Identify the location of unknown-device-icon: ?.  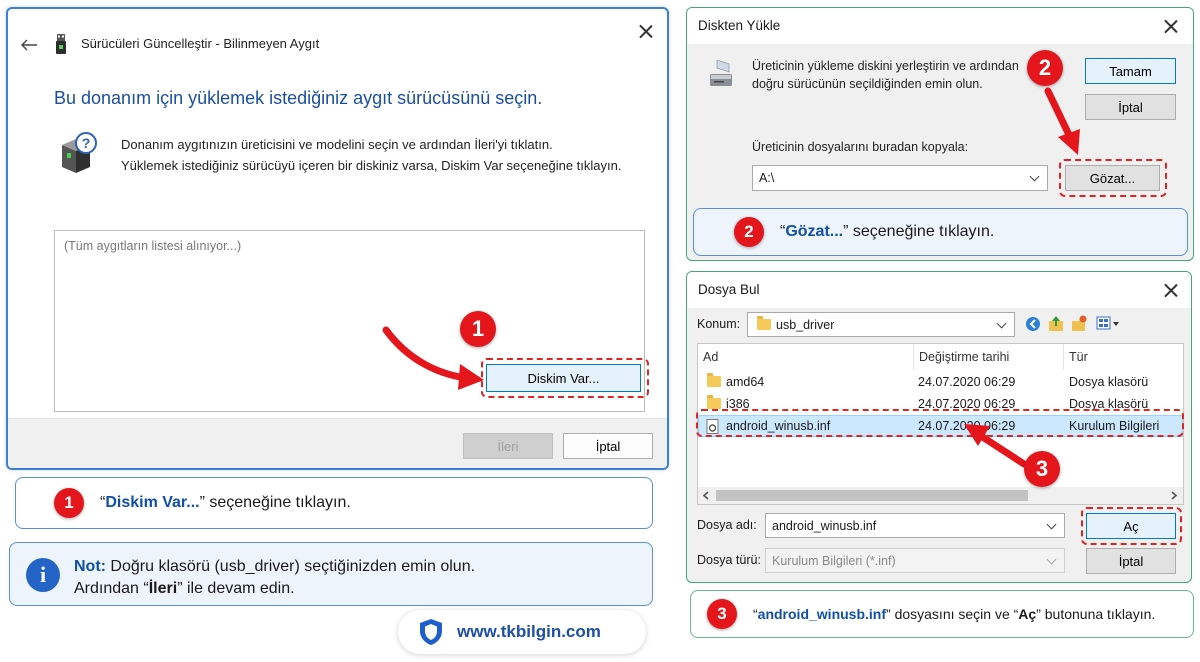
(79, 152).